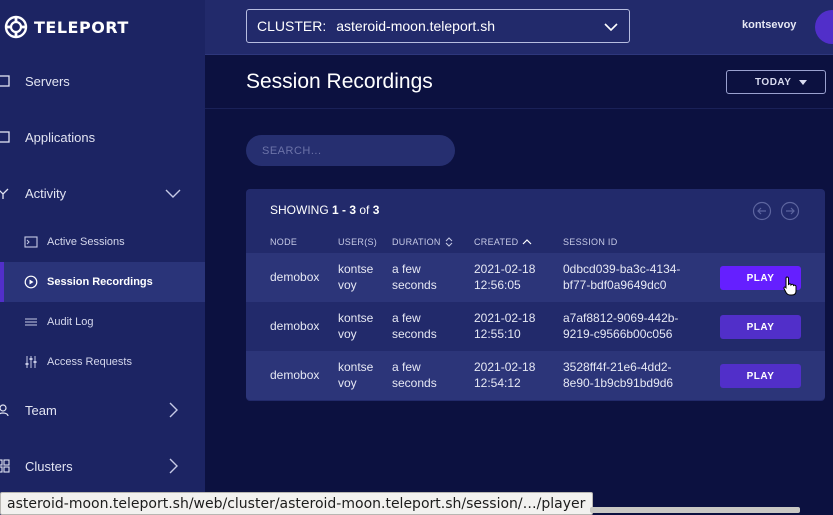 The width and height of the screenshot is (833, 515). Describe the element at coordinates (49, 466) in the screenshot. I see `sidebar-item-label: Clusters` at that location.